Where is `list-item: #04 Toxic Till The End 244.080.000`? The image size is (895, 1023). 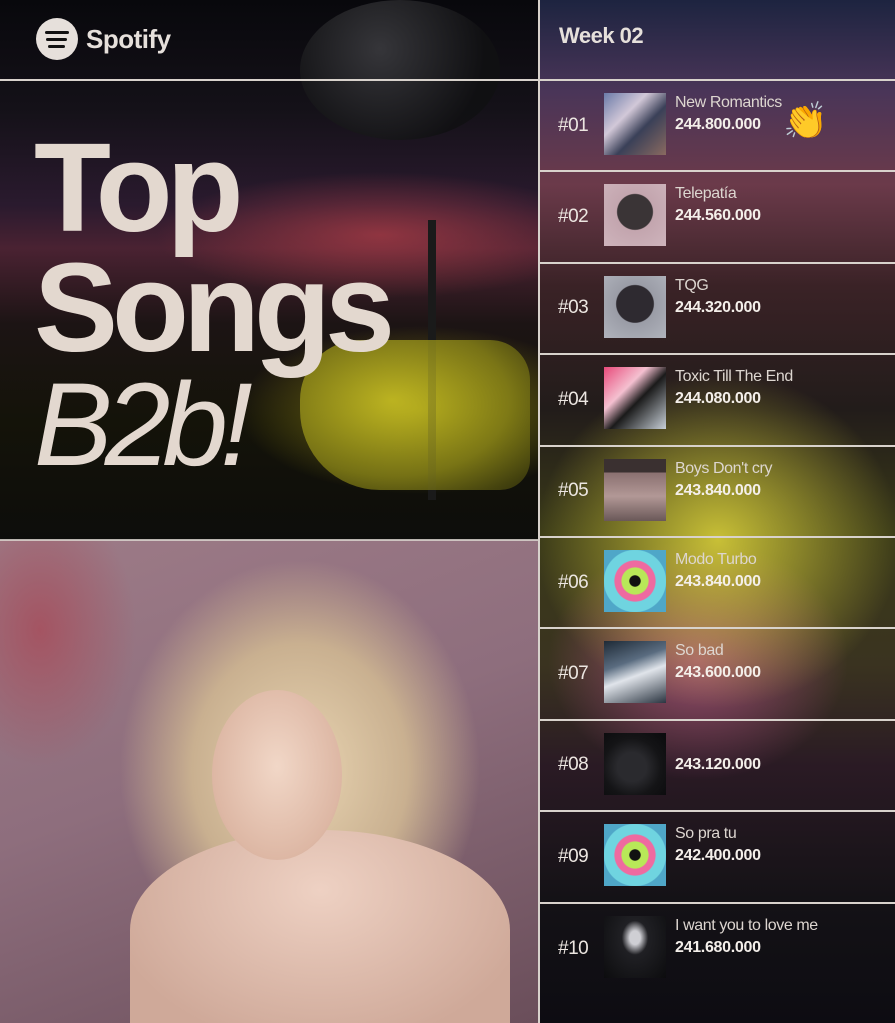 list-item: #04 Toxic Till The End 244.080.000 is located at coordinates (717, 401).